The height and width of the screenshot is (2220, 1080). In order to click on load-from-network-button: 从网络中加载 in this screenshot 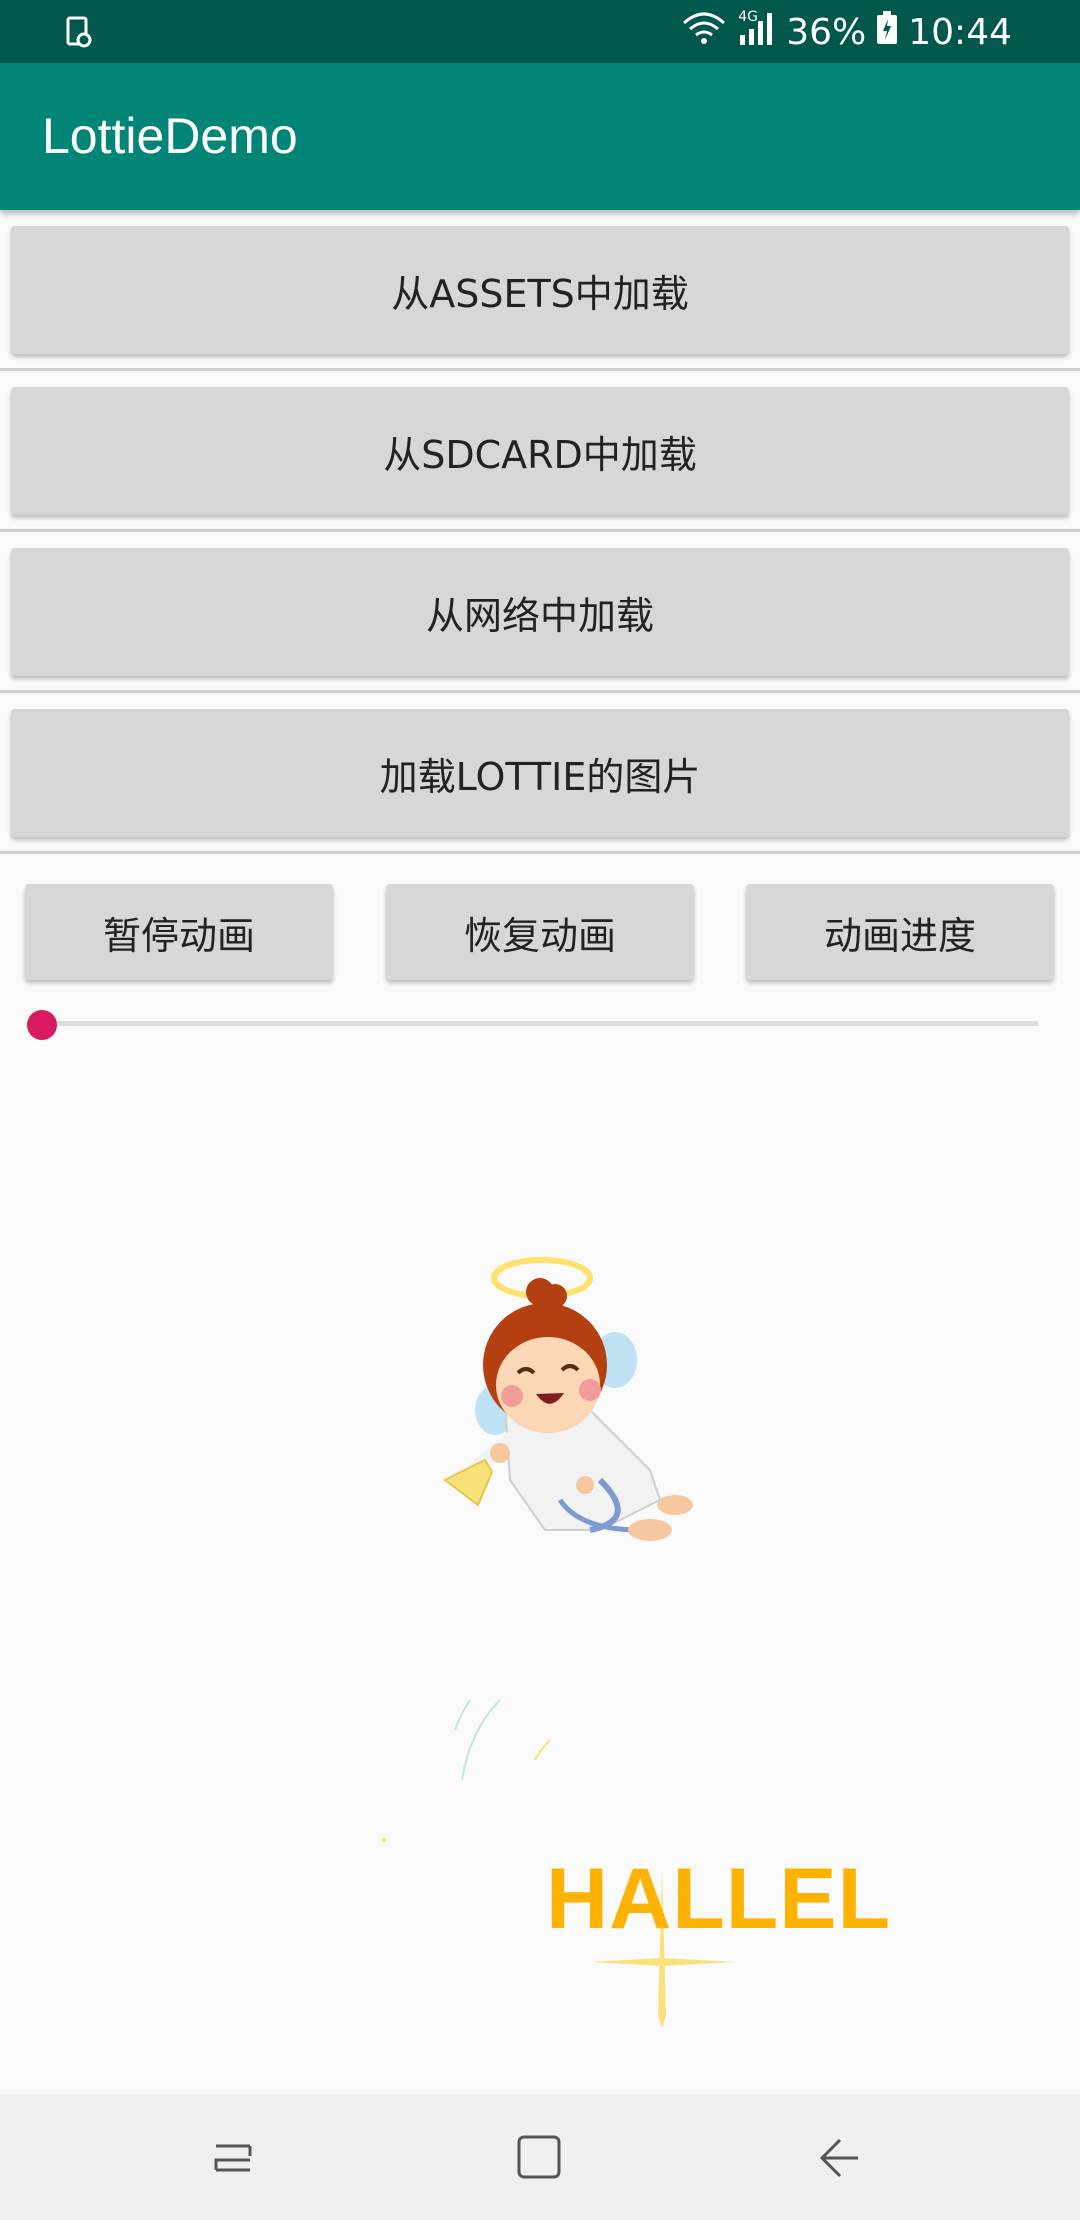, I will do `click(540, 612)`.